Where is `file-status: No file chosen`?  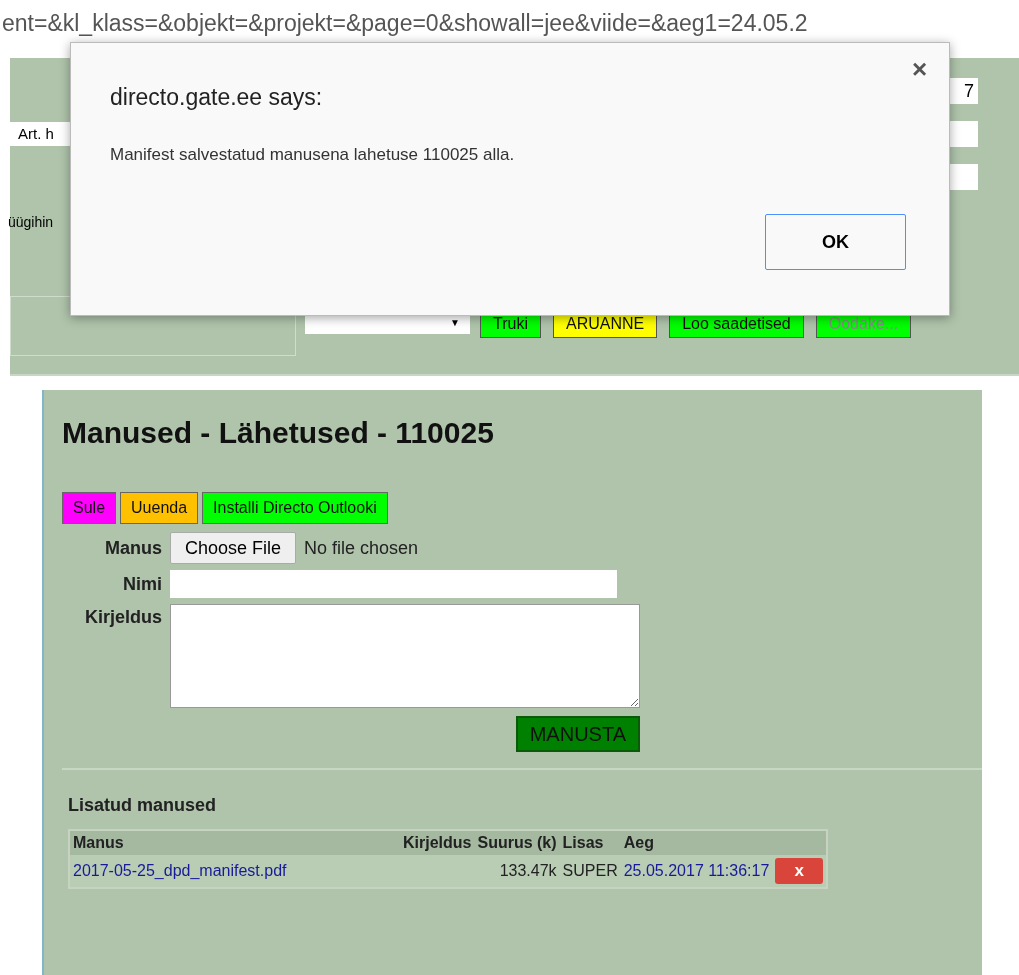
file-status: No file chosen is located at coordinates (361, 548).